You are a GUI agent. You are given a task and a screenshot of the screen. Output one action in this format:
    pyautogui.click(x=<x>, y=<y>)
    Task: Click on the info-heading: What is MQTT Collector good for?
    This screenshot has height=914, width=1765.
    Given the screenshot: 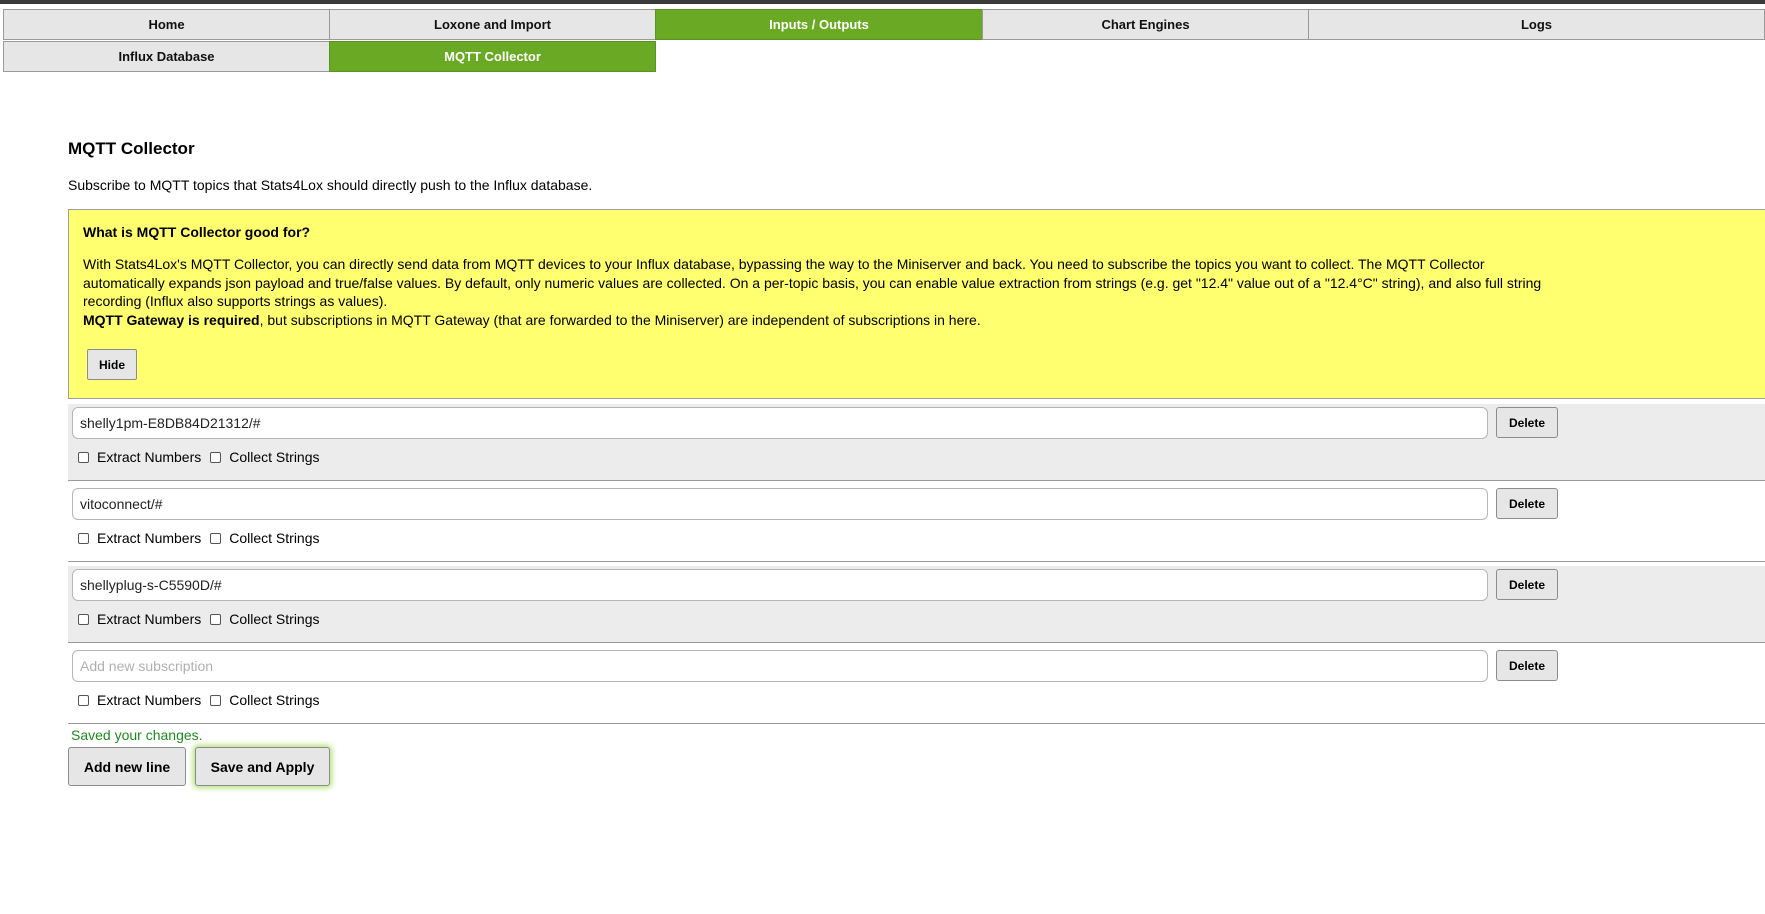 What is the action you would take?
    pyautogui.click(x=197, y=232)
    